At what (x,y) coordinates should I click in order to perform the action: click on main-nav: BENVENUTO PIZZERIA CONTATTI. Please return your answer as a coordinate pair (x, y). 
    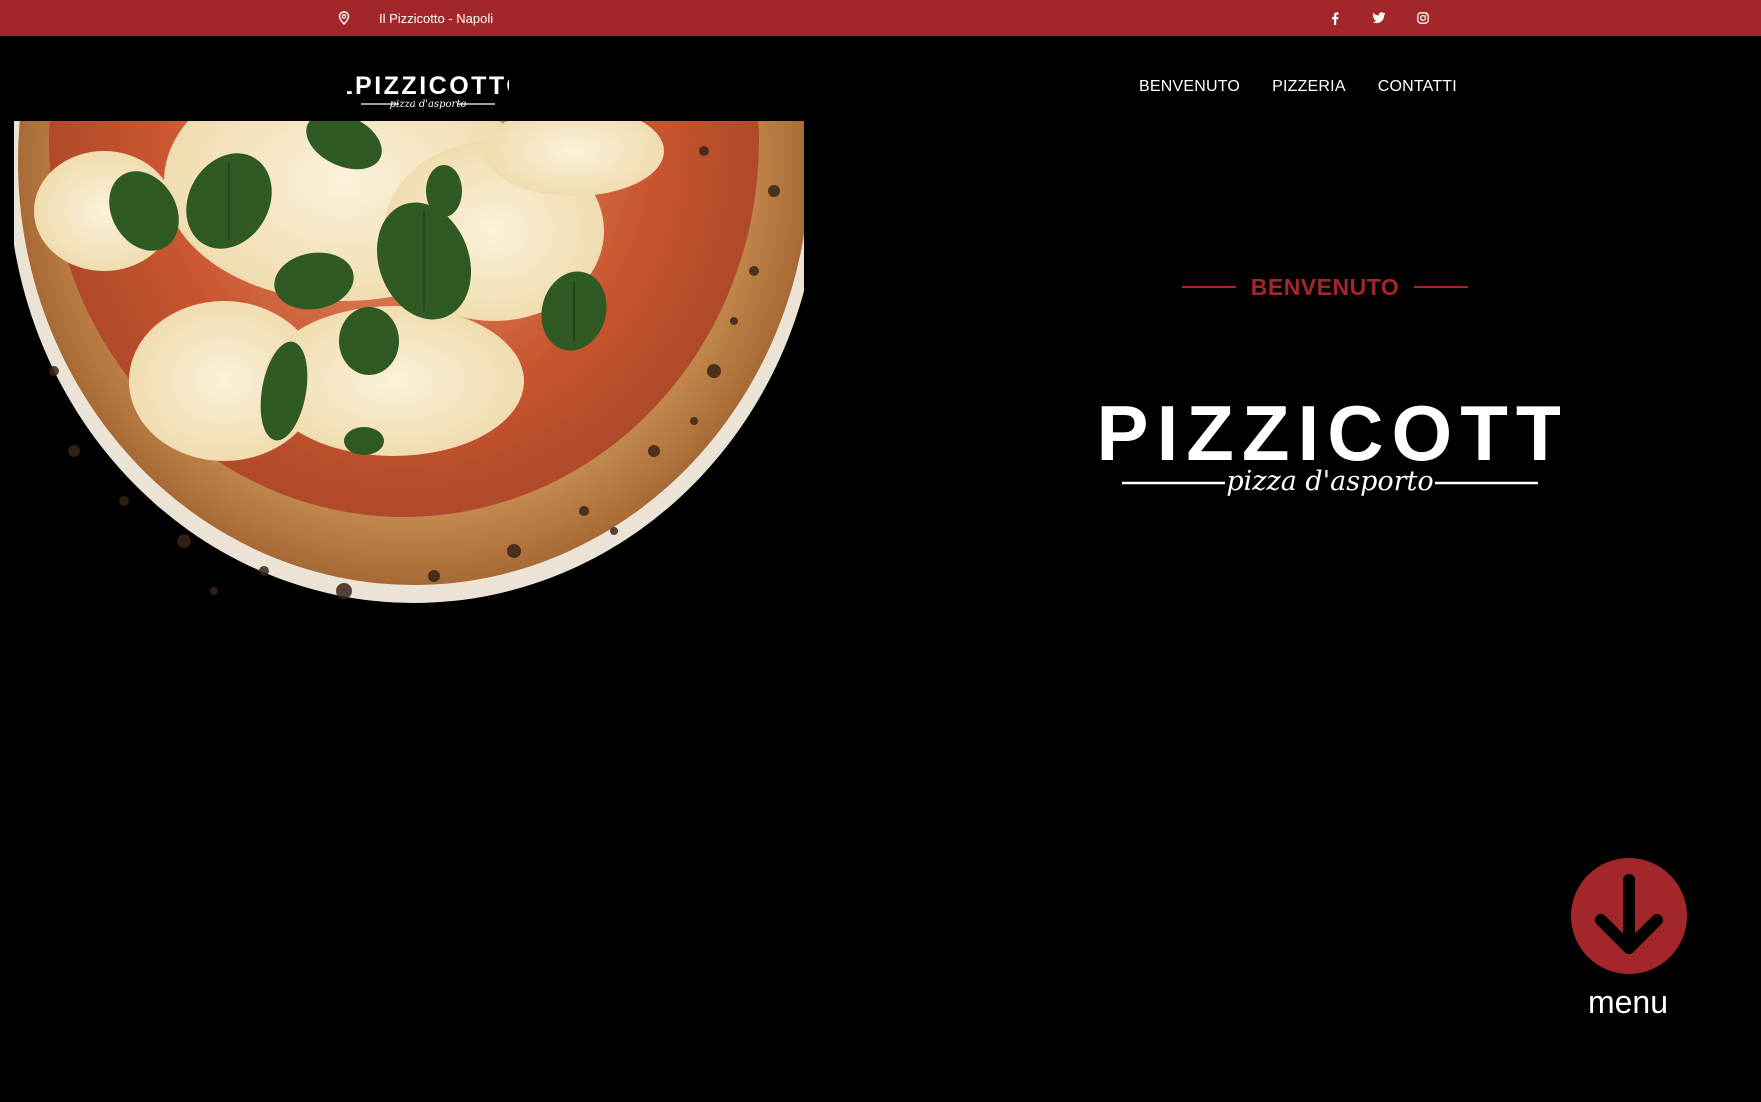
    Looking at the image, I should click on (1298, 87).